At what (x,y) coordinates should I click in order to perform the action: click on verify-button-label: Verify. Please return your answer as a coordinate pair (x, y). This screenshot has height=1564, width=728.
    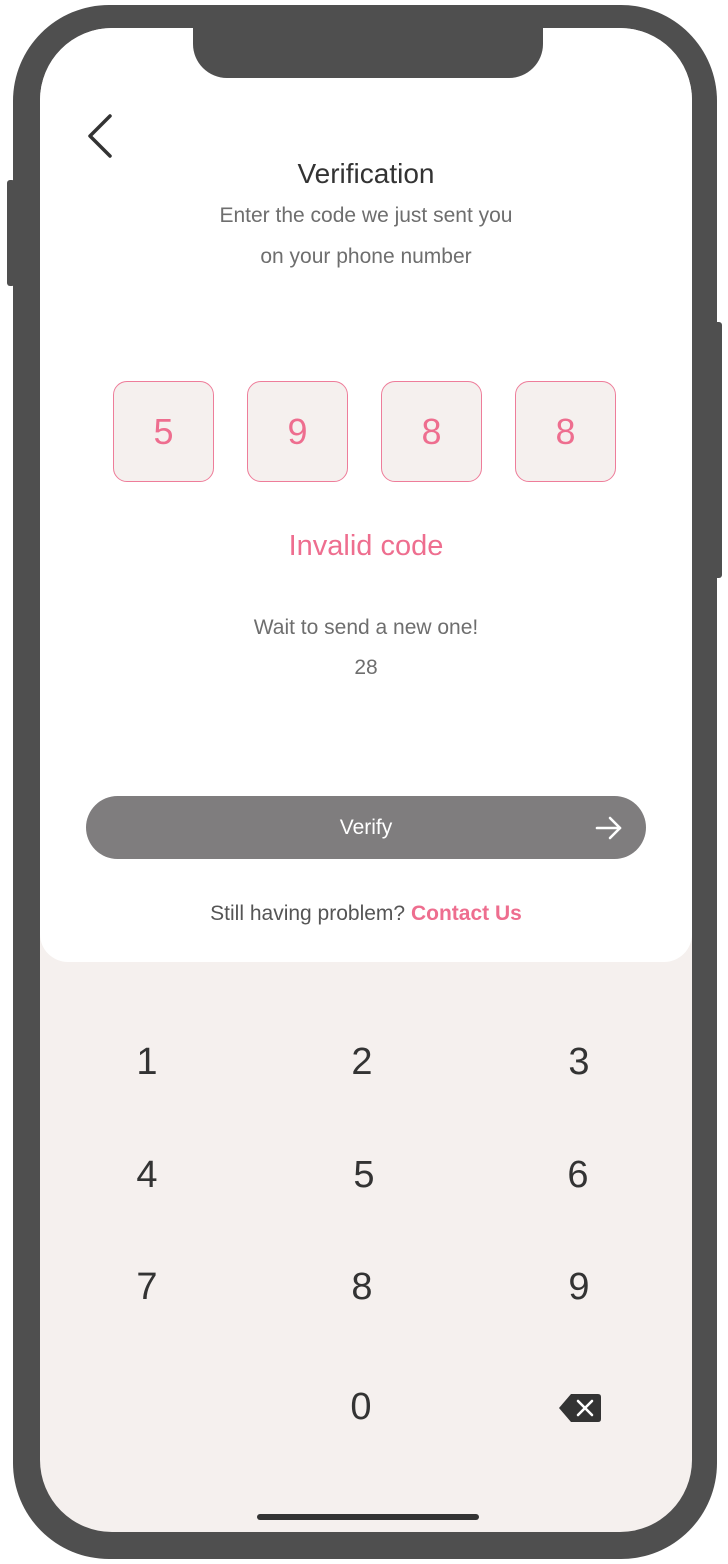
    Looking at the image, I should click on (366, 827).